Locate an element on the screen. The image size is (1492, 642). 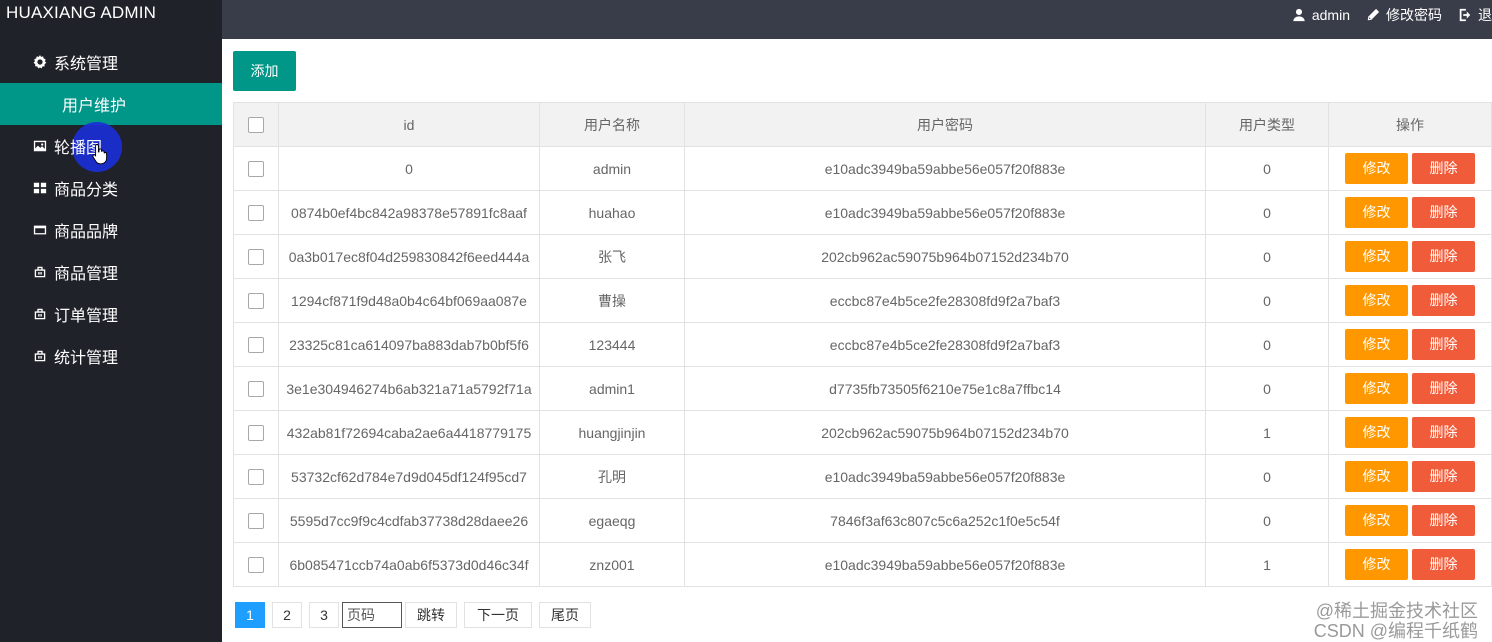
cell-id: 5595d7cc9f9c4cdfab37738d28daee26 is located at coordinates (409, 520).